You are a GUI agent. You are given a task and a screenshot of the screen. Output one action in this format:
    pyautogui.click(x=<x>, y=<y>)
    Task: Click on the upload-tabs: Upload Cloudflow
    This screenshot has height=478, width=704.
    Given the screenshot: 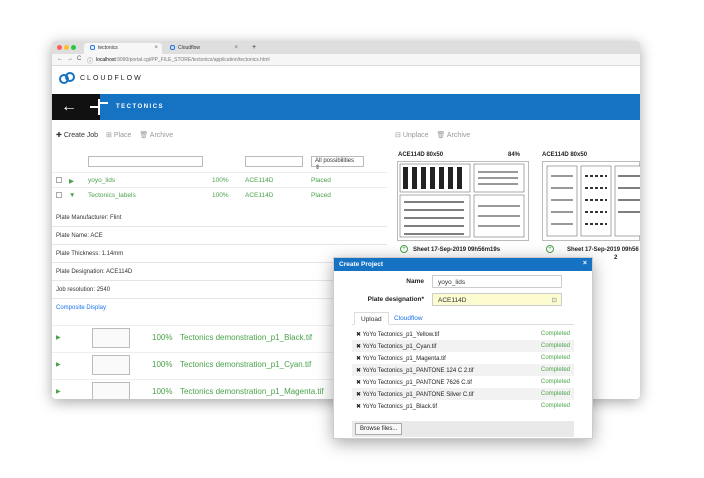 What is the action you would take?
    pyautogui.click(x=463, y=318)
    